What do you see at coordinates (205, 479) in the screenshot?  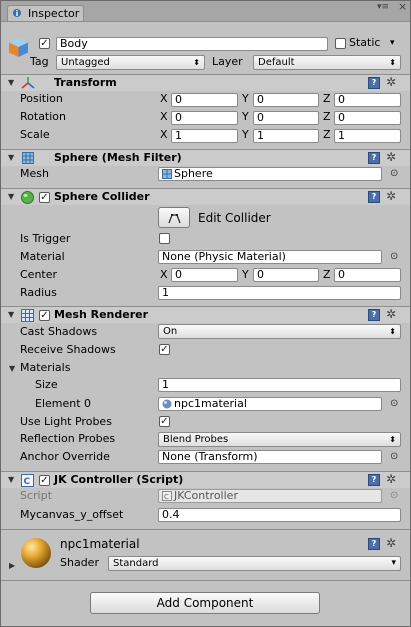 I see `jk-controller-header: ▼ C ✓ JK Controller (Script) ? ✲` at bounding box center [205, 479].